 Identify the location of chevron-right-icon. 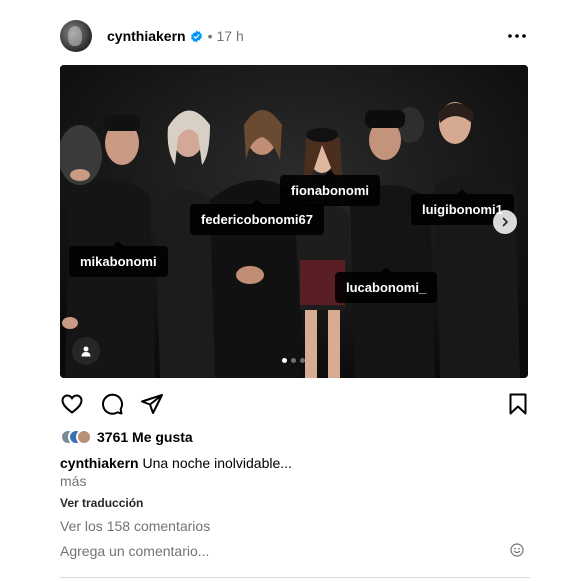
(505, 222).